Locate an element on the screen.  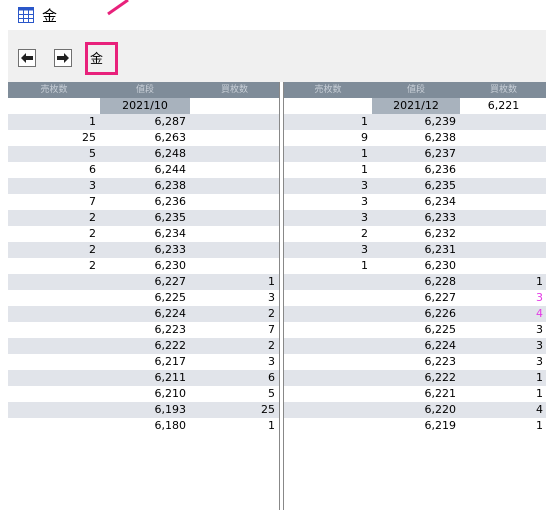
table-row: 3 6,231 is located at coordinates (415, 250).